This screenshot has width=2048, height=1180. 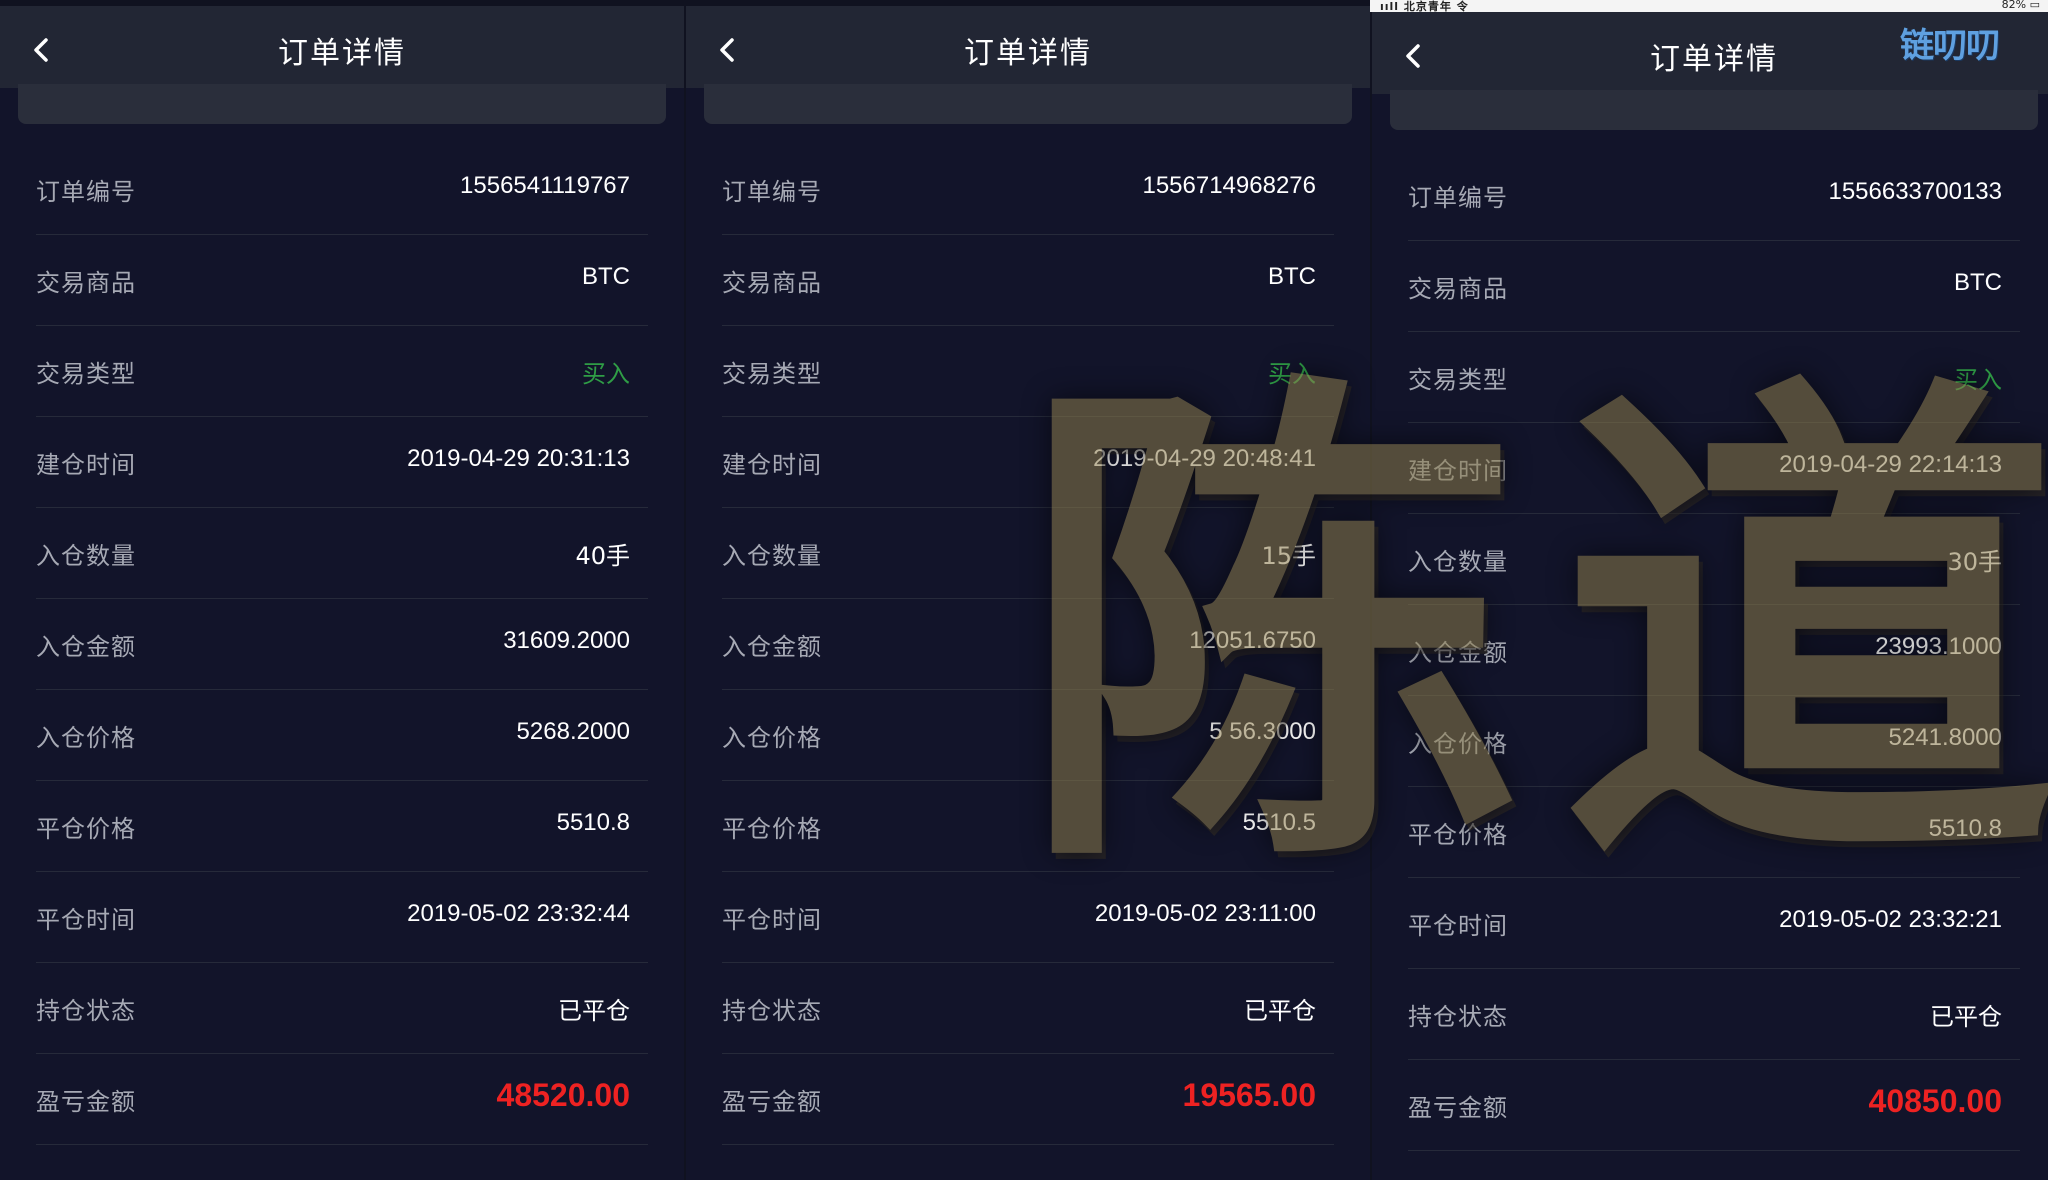 What do you see at coordinates (1714, 559) in the screenshot?
I see `row-quantity: 入仓数量 30手` at bounding box center [1714, 559].